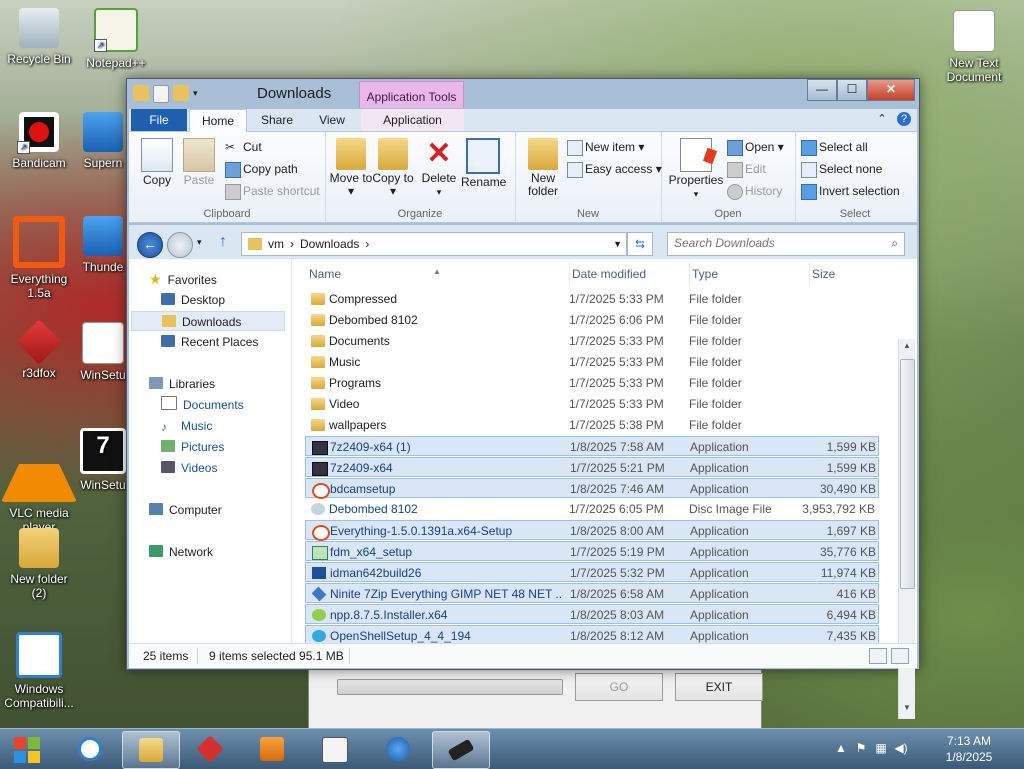  Describe the element at coordinates (208, 321) in the screenshot. I see `nav-downloads: Downloads` at that location.